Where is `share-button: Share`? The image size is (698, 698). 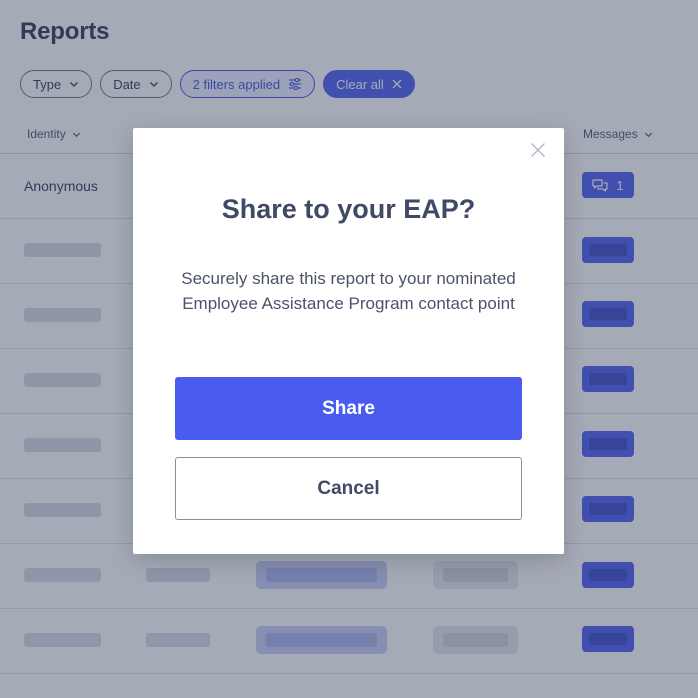 share-button: Share is located at coordinates (348, 408).